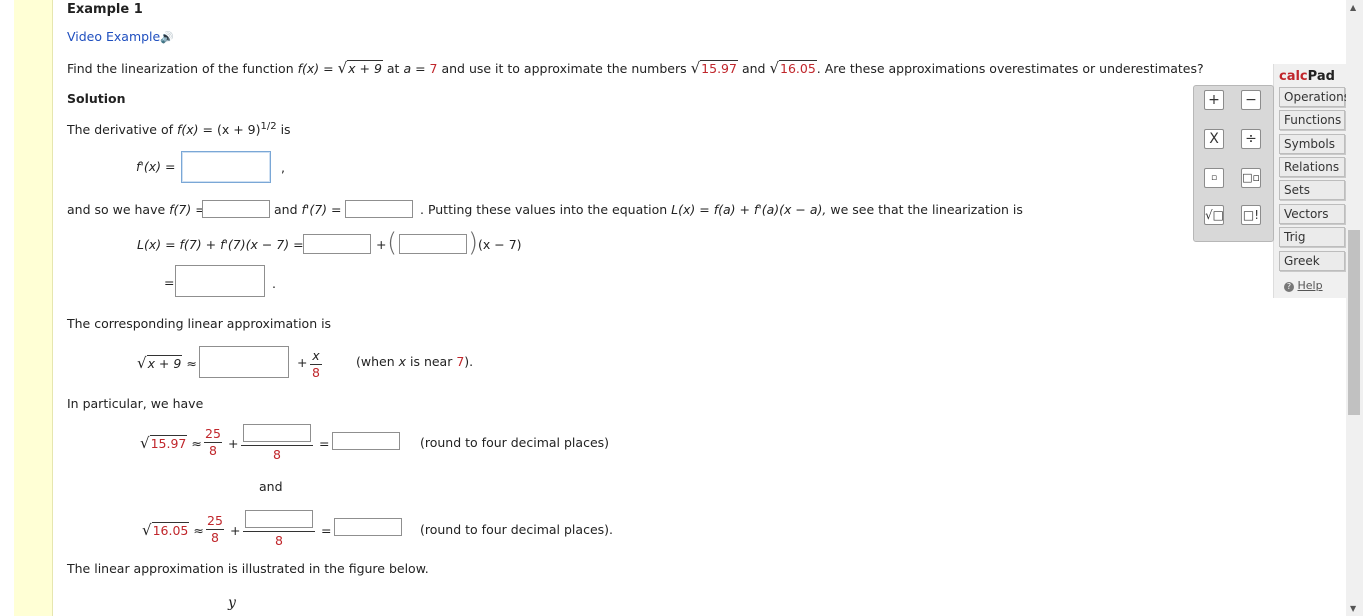 Image resolution: width=1363 pixels, height=616 pixels. Describe the element at coordinates (381, 244) in the screenshot. I see `lx-plus: +` at that location.